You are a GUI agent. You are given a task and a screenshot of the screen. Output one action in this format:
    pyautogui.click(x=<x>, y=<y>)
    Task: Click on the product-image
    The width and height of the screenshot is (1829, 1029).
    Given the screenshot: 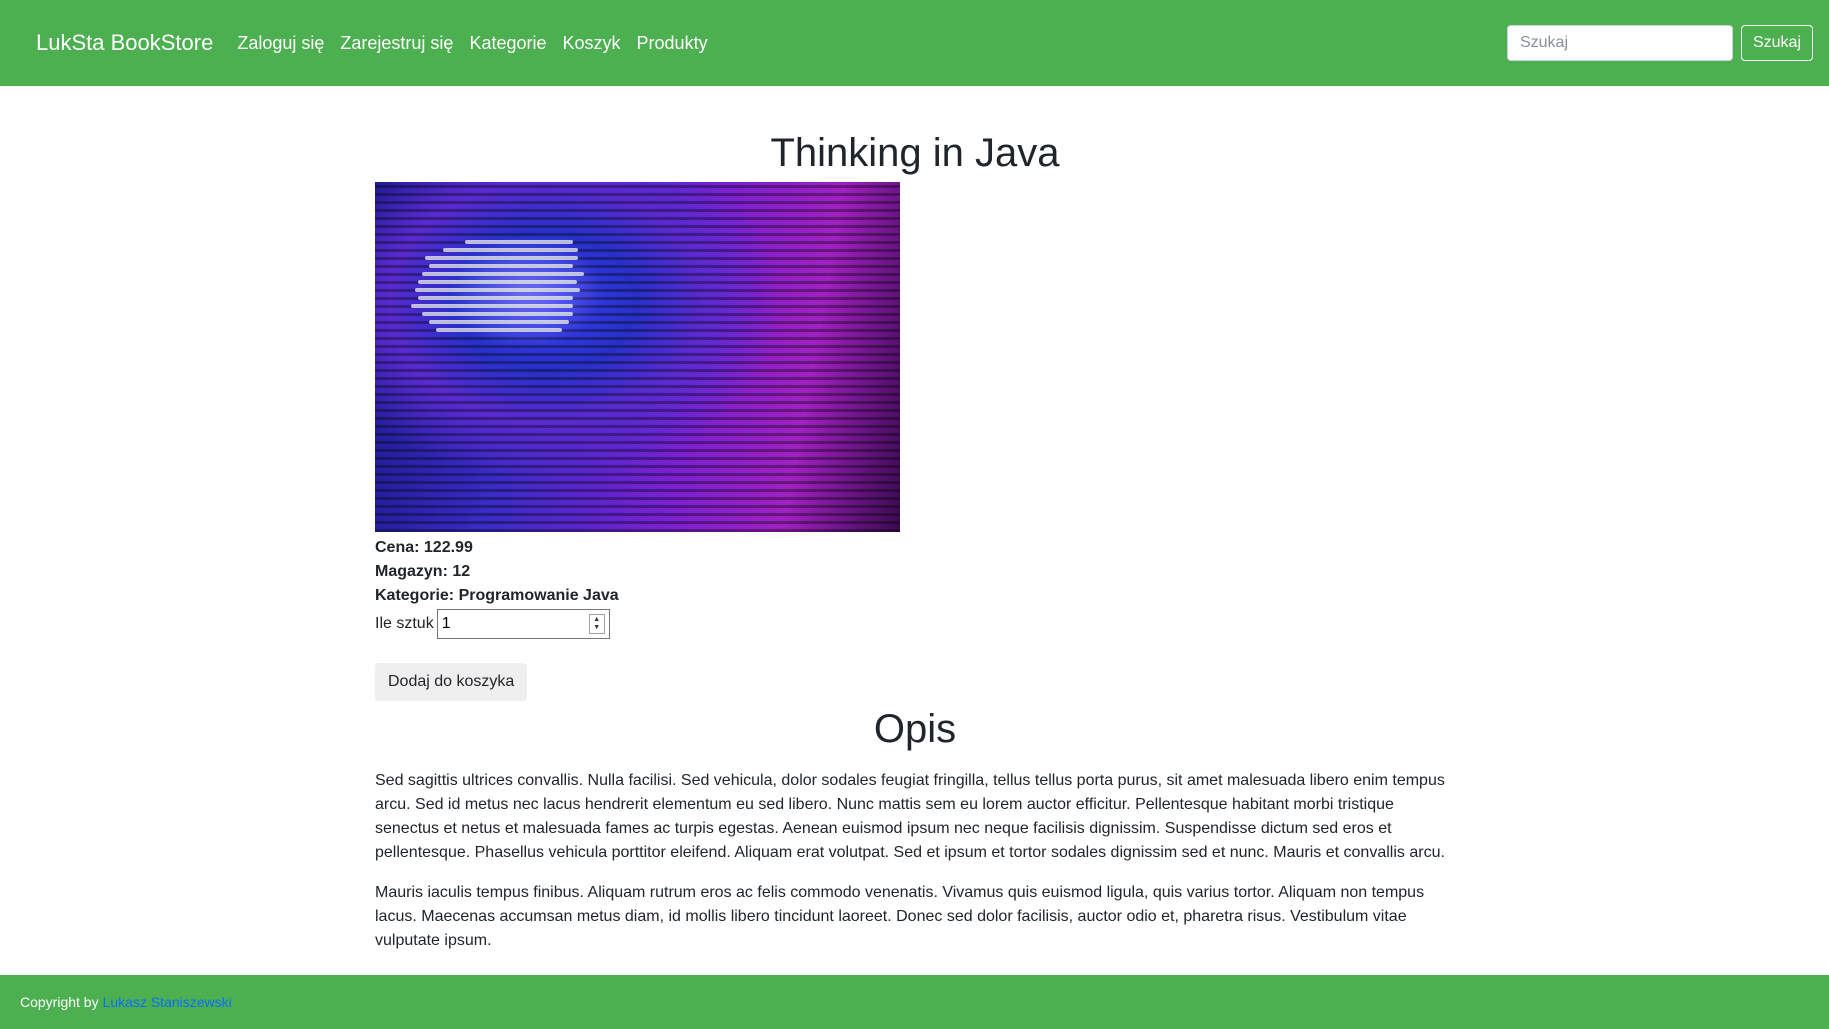 What is the action you would take?
    pyautogui.click(x=637, y=357)
    